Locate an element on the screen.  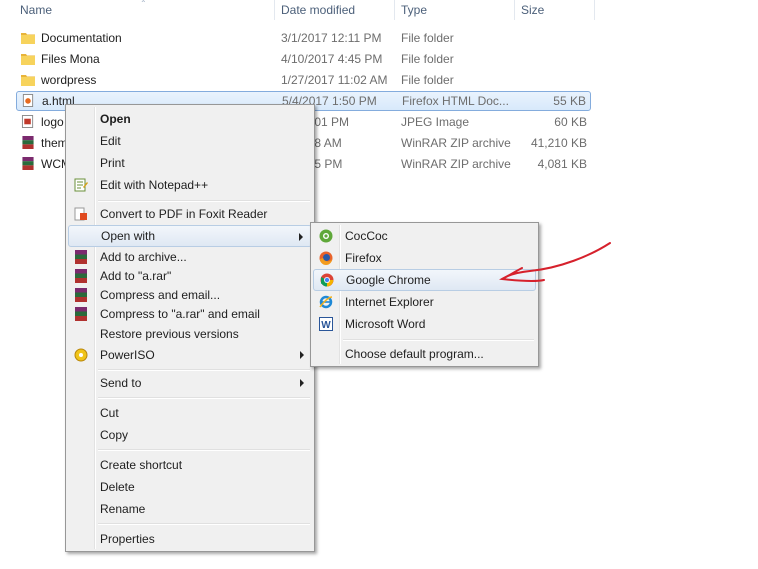
menu-item-copy: Copy is located at coordinates (190, 435).